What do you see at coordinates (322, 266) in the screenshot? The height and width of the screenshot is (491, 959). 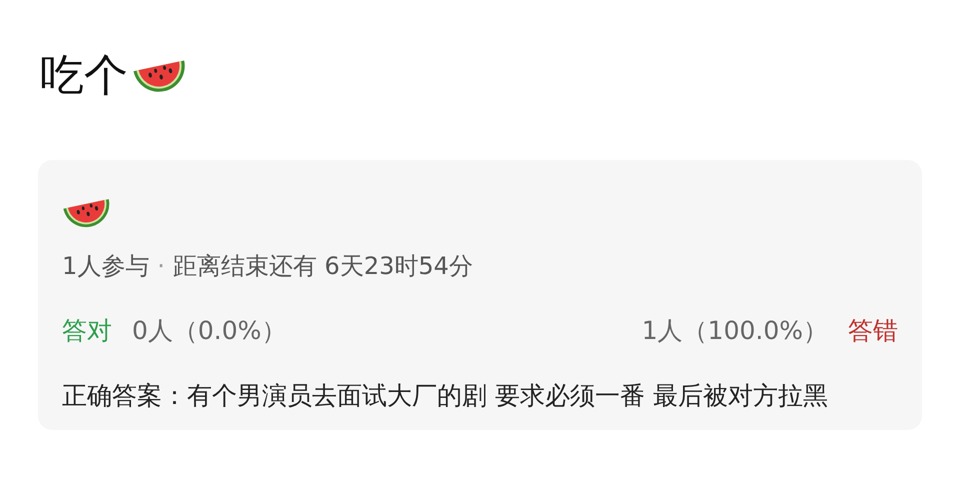 I see `countdown-text: 距离结束还有 6天23时54分` at bounding box center [322, 266].